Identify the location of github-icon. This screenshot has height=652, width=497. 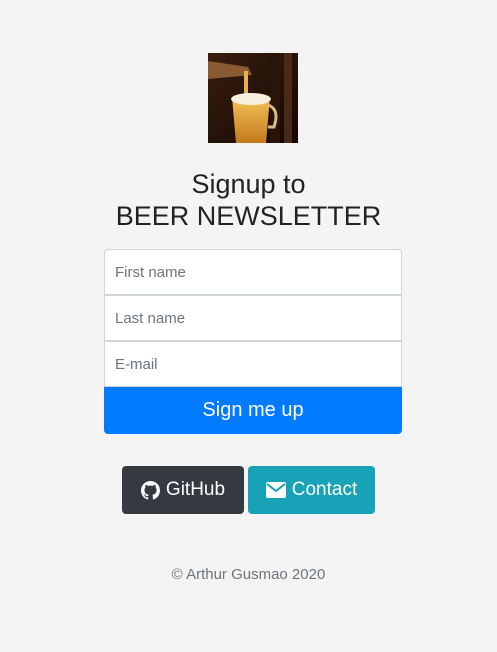
(150, 490).